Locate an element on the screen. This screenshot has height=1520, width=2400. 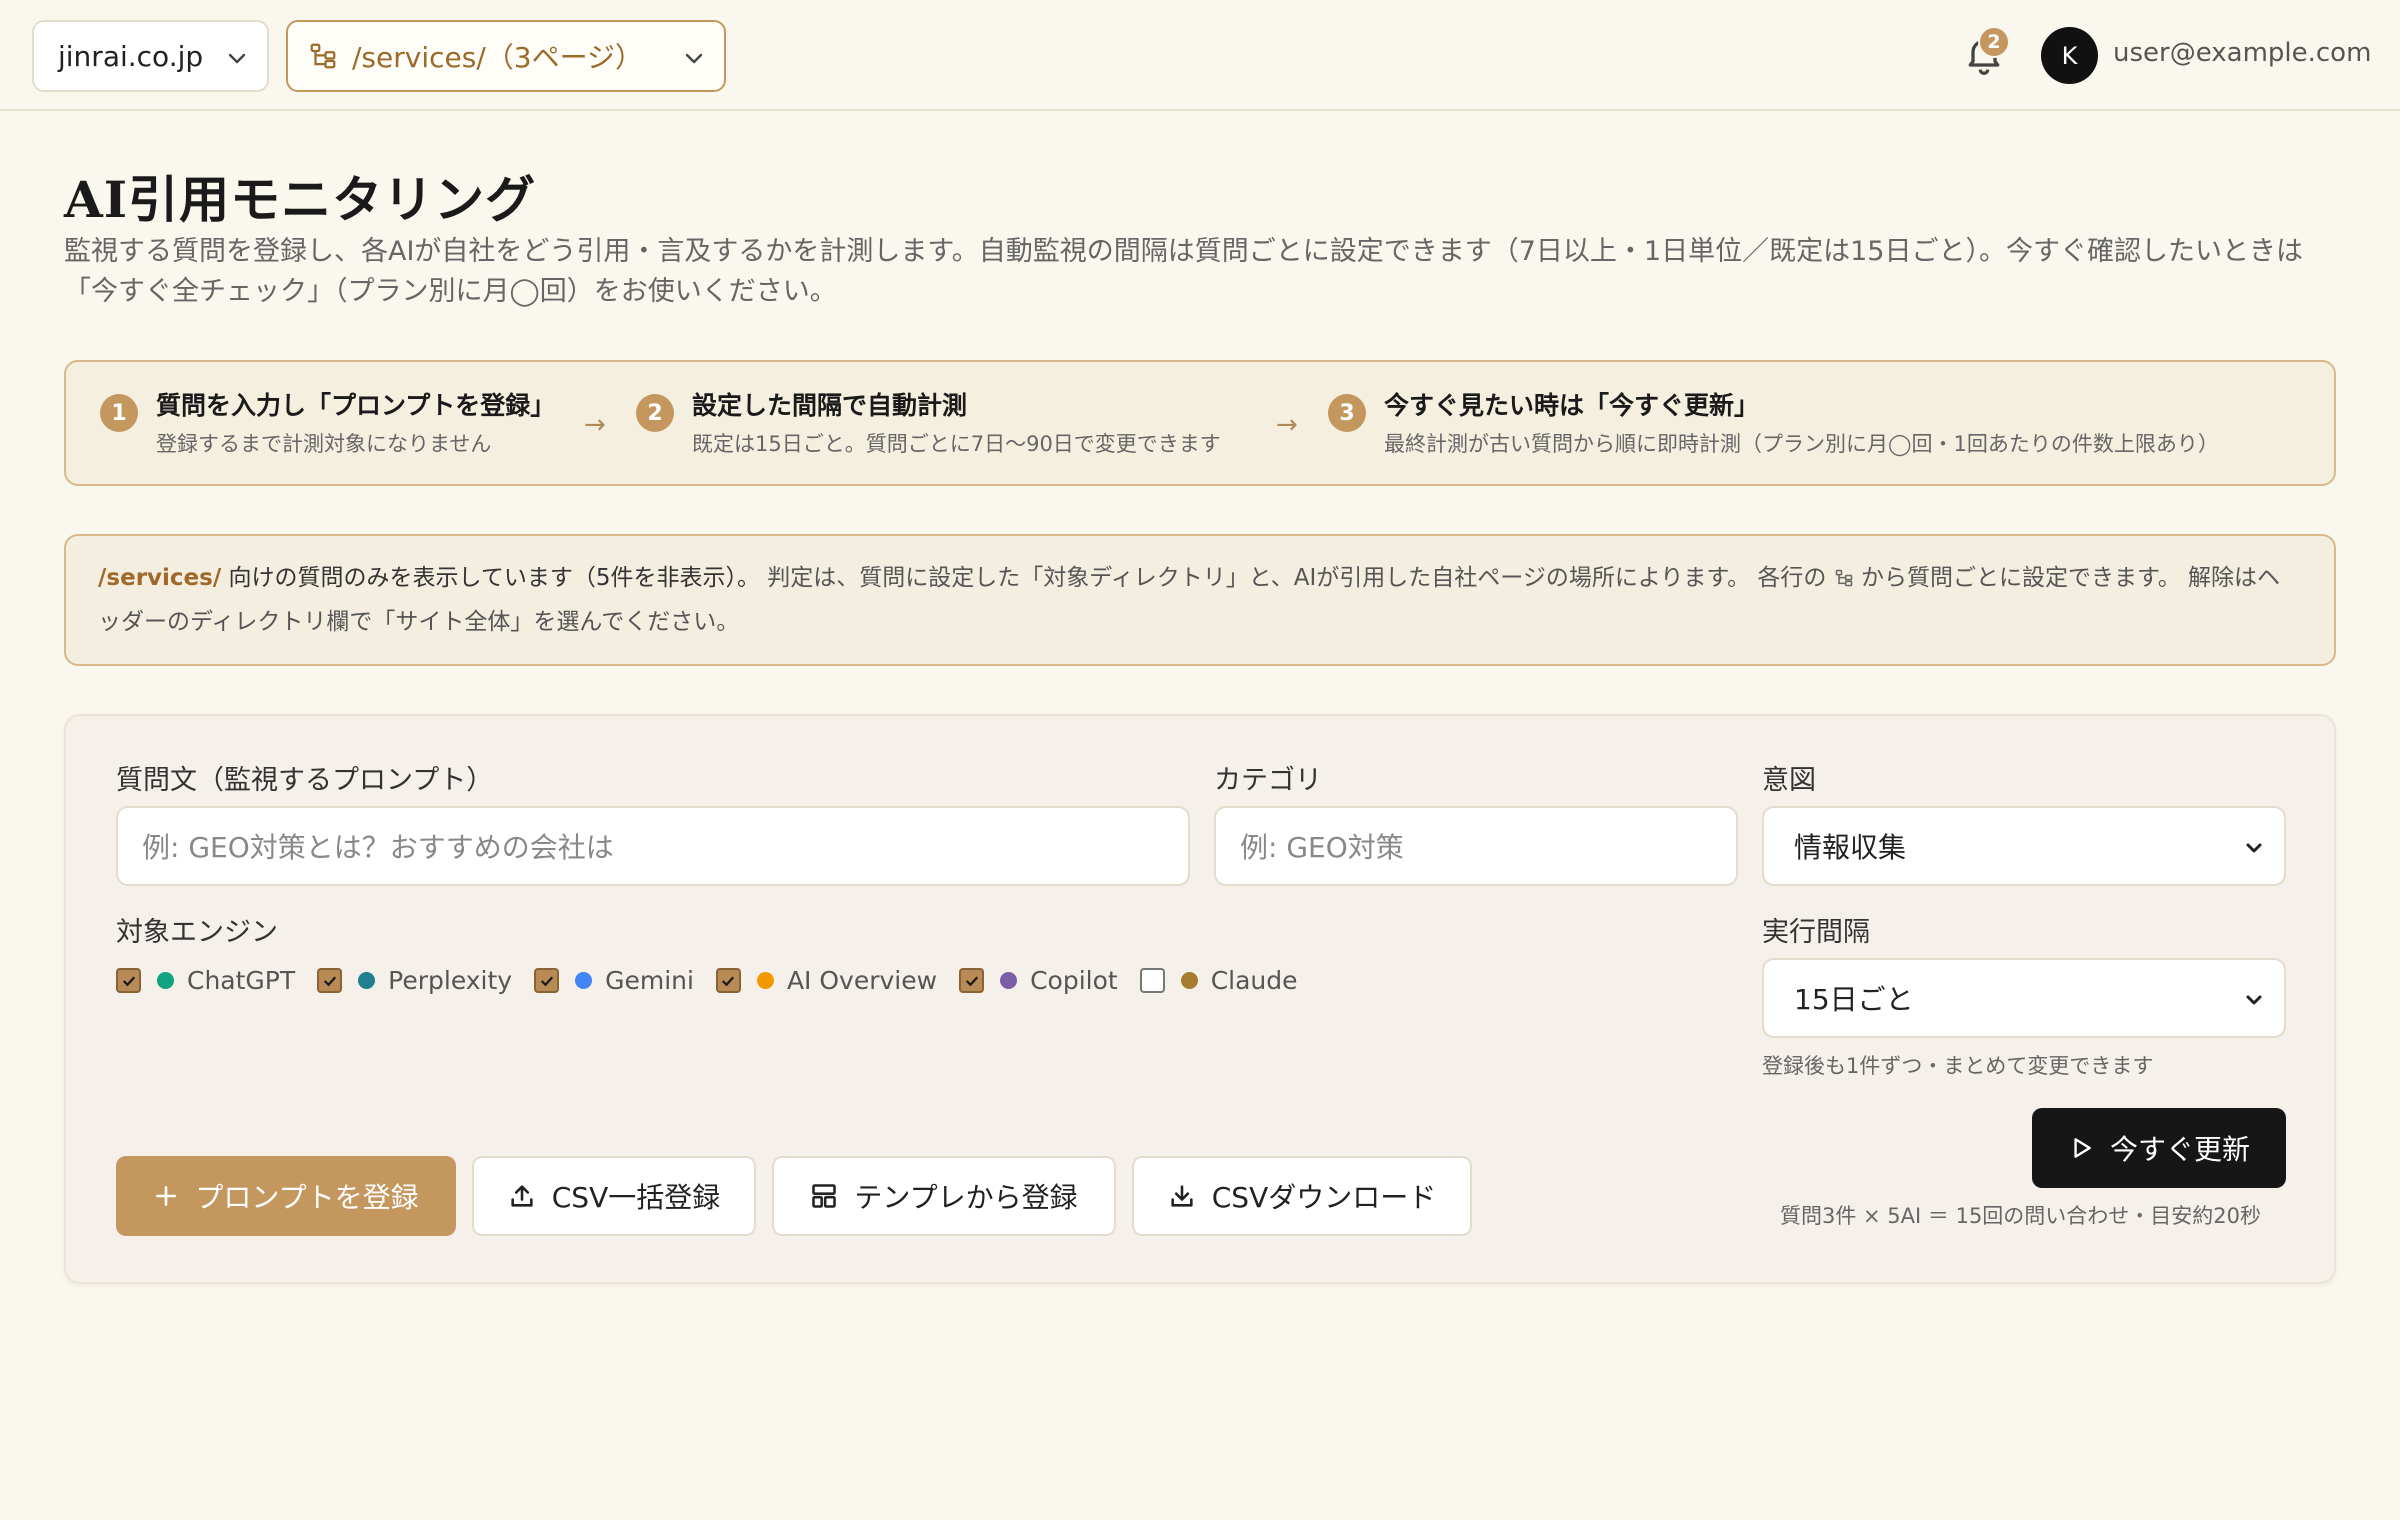
directory-select: /services/（3ページ） is located at coordinates (506, 56).